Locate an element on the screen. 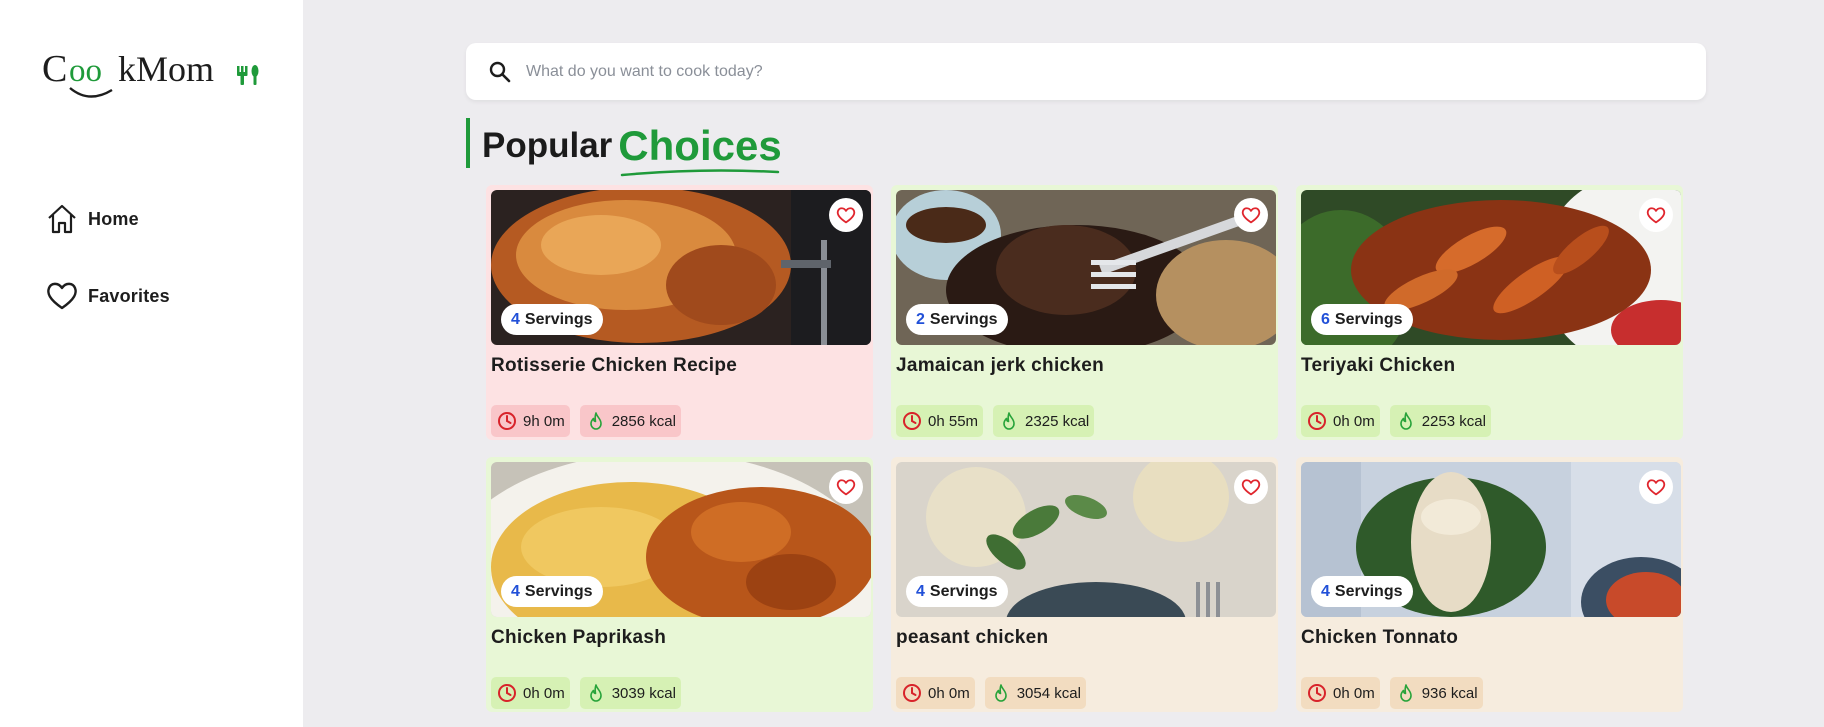  section-title: Popular Choices is located at coordinates (624, 147).